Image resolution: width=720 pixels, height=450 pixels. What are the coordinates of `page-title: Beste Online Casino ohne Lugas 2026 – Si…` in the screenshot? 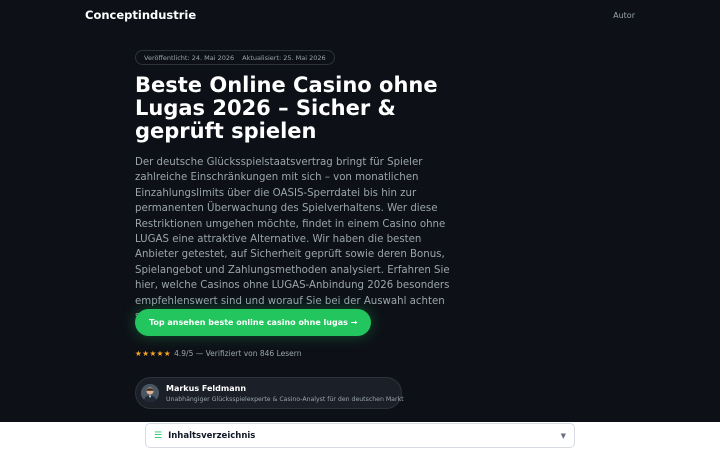 It's located at (286, 108).